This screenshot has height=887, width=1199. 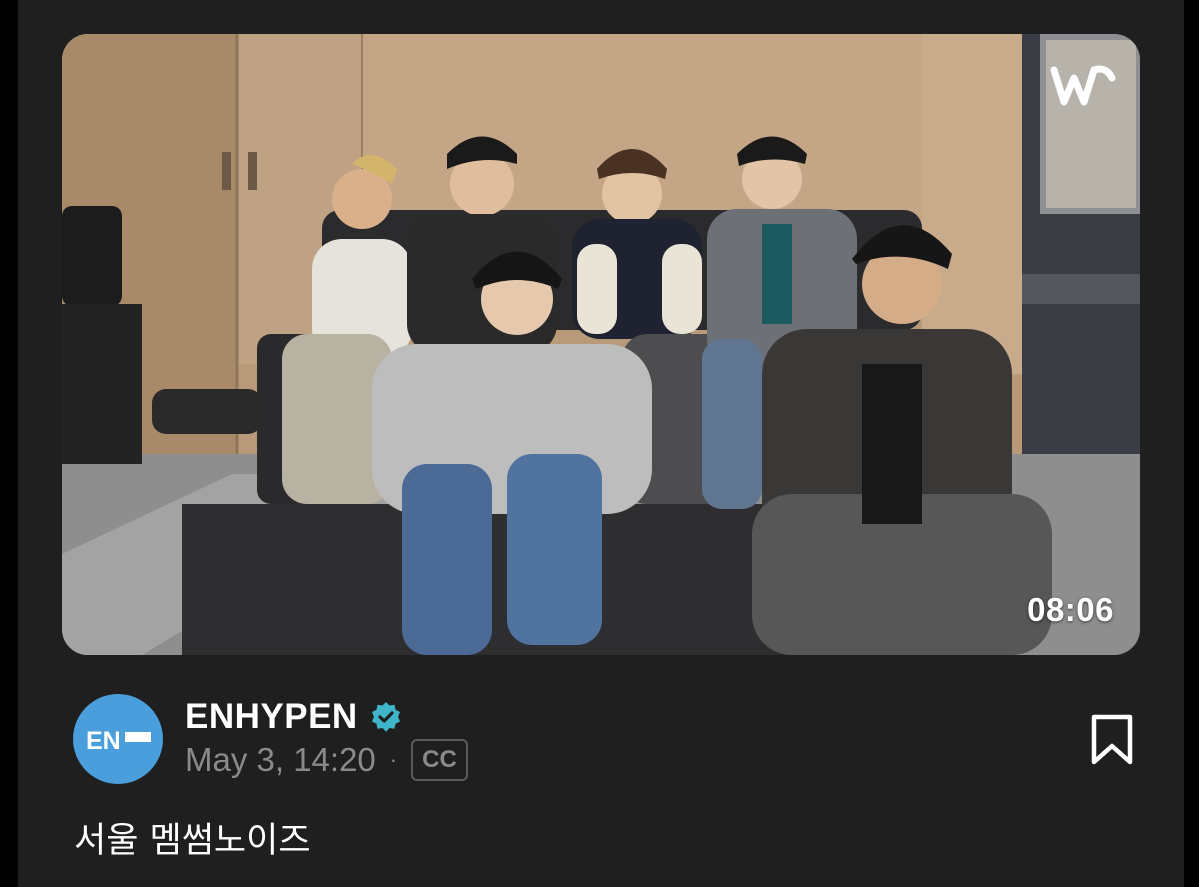 What do you see at coordinates (1070, 609) in the screenshot?
I see `video-duration: 08:06` at bounding box center [1070, 609].